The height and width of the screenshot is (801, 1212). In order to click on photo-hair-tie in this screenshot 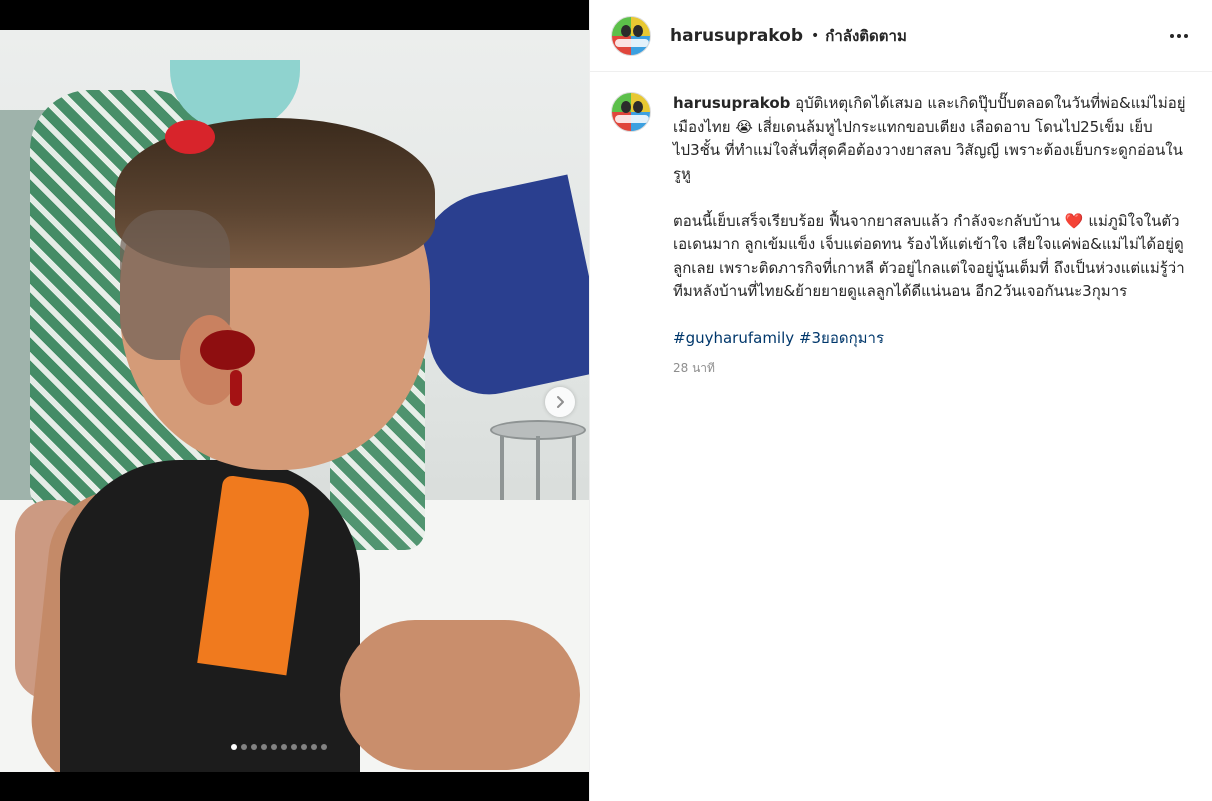, I will do `click(190, 137)`.